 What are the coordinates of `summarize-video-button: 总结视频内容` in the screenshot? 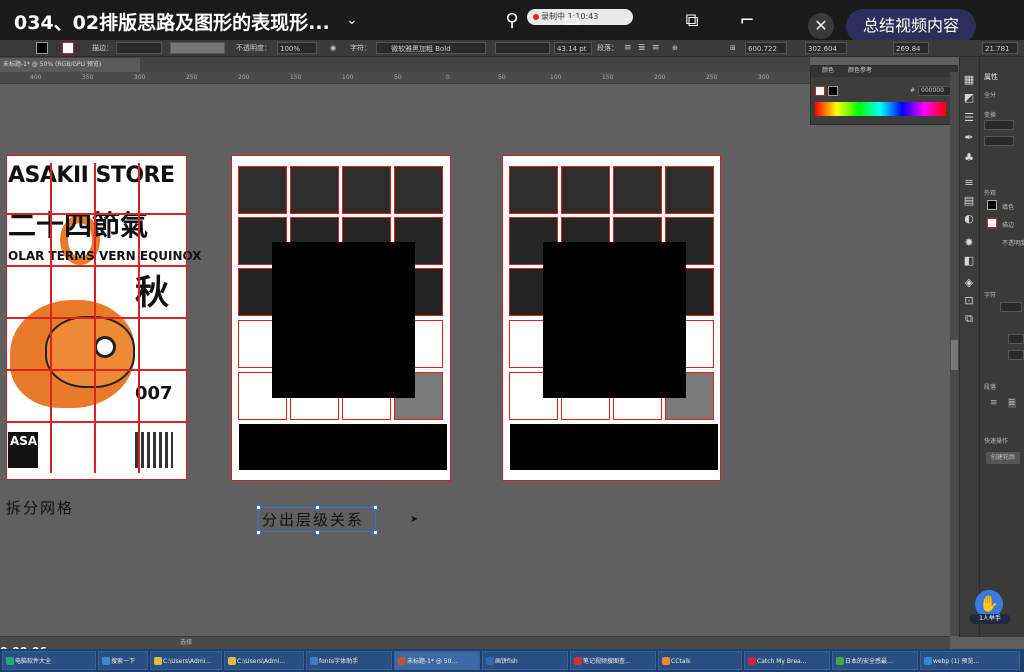 It's located at (911, 26).